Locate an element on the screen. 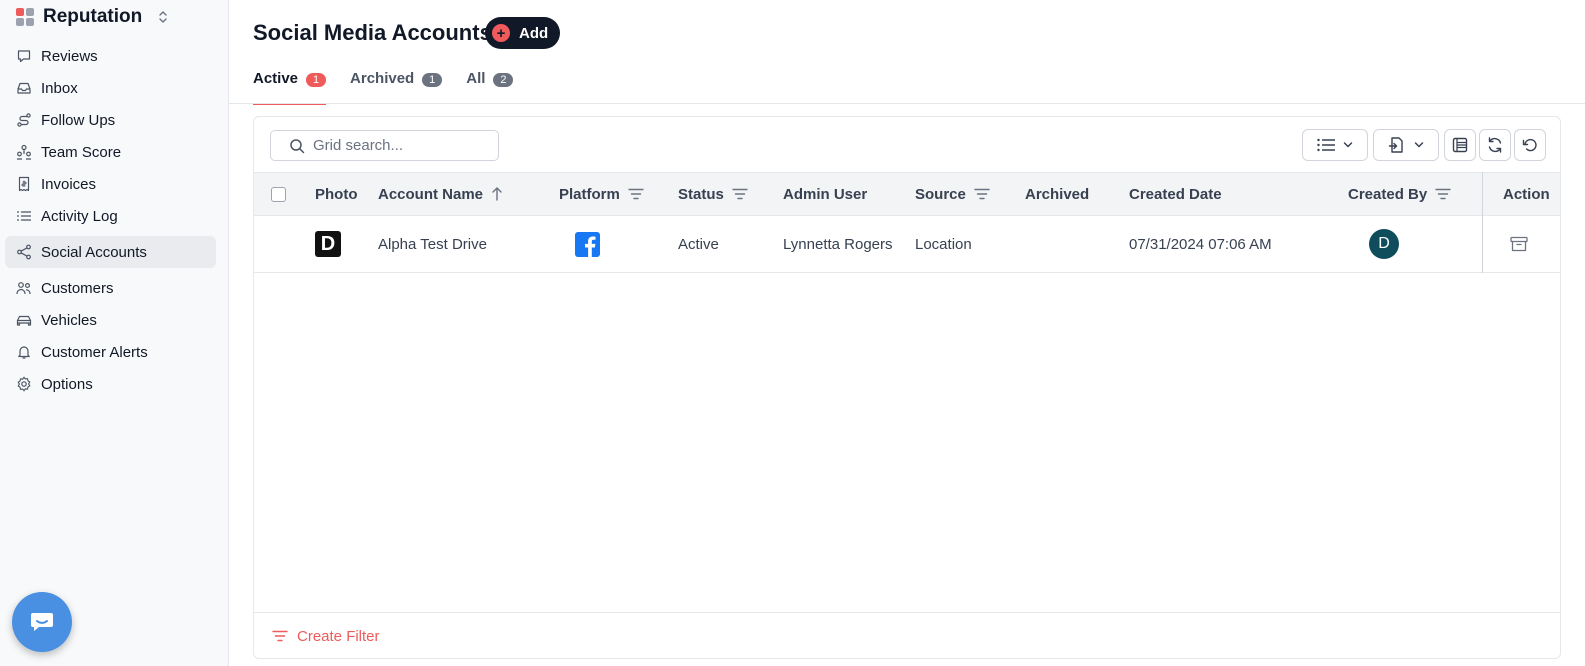 The width and height of the screenshot is (1585, 666). sidebar-item-follow-ups: Follow Ups is located at coordinates (110, 120).